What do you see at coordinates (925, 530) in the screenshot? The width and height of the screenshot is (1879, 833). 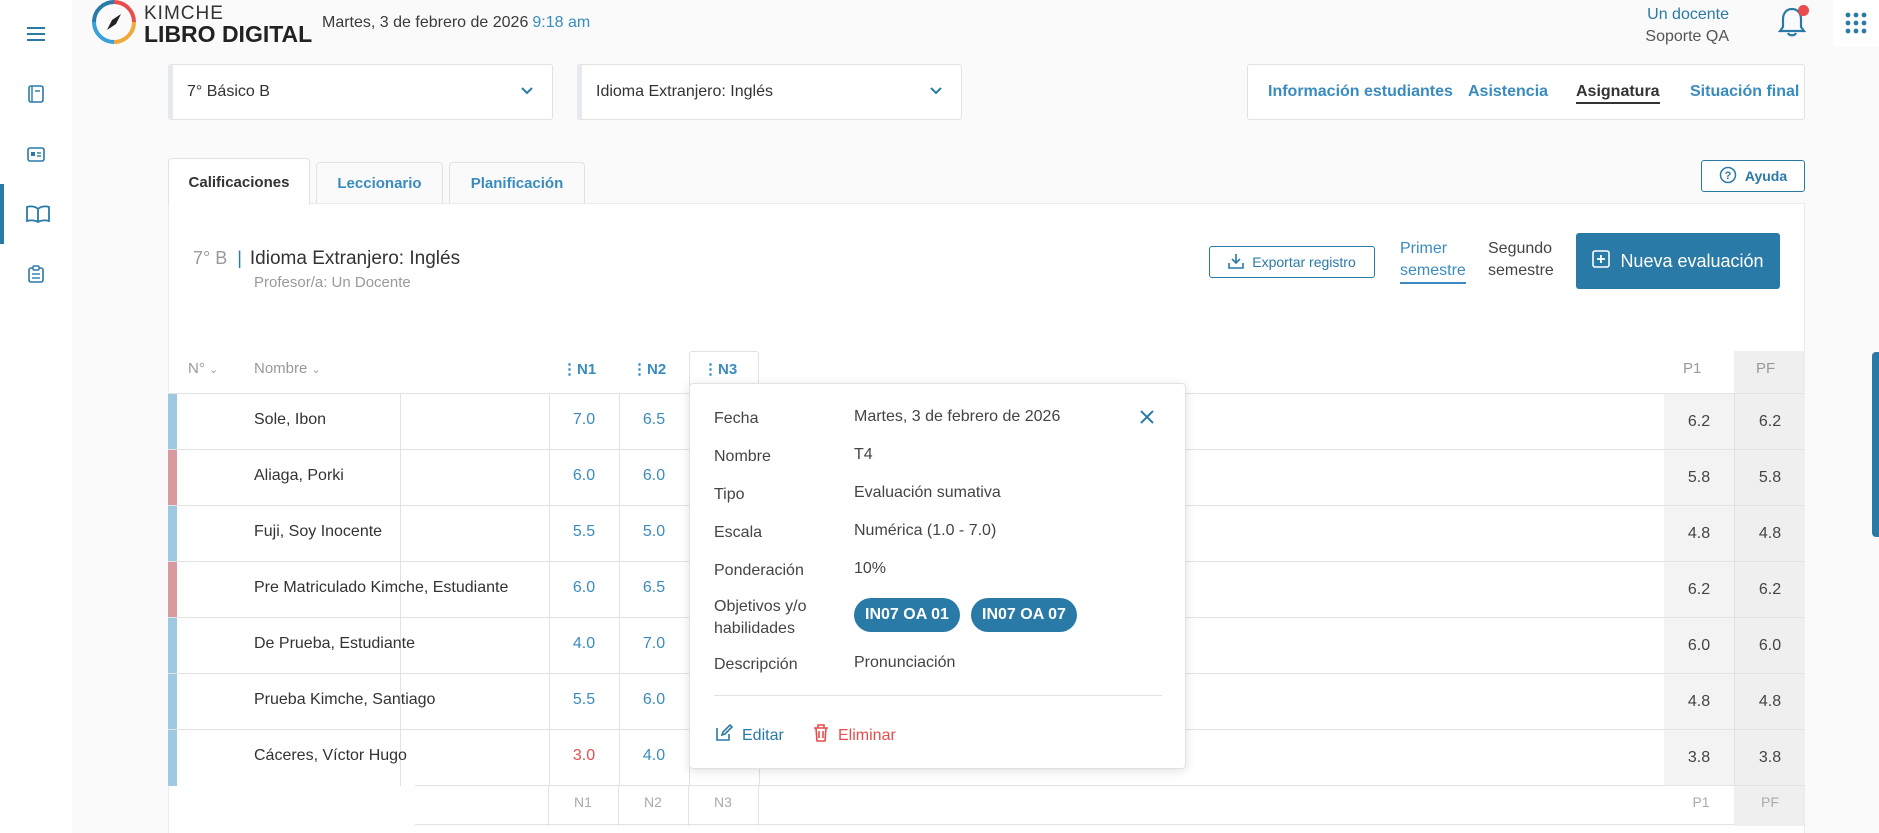 I see `popup-scale-value: Numérica (1.0 - 7.0)` at bounding box center [925, 530].